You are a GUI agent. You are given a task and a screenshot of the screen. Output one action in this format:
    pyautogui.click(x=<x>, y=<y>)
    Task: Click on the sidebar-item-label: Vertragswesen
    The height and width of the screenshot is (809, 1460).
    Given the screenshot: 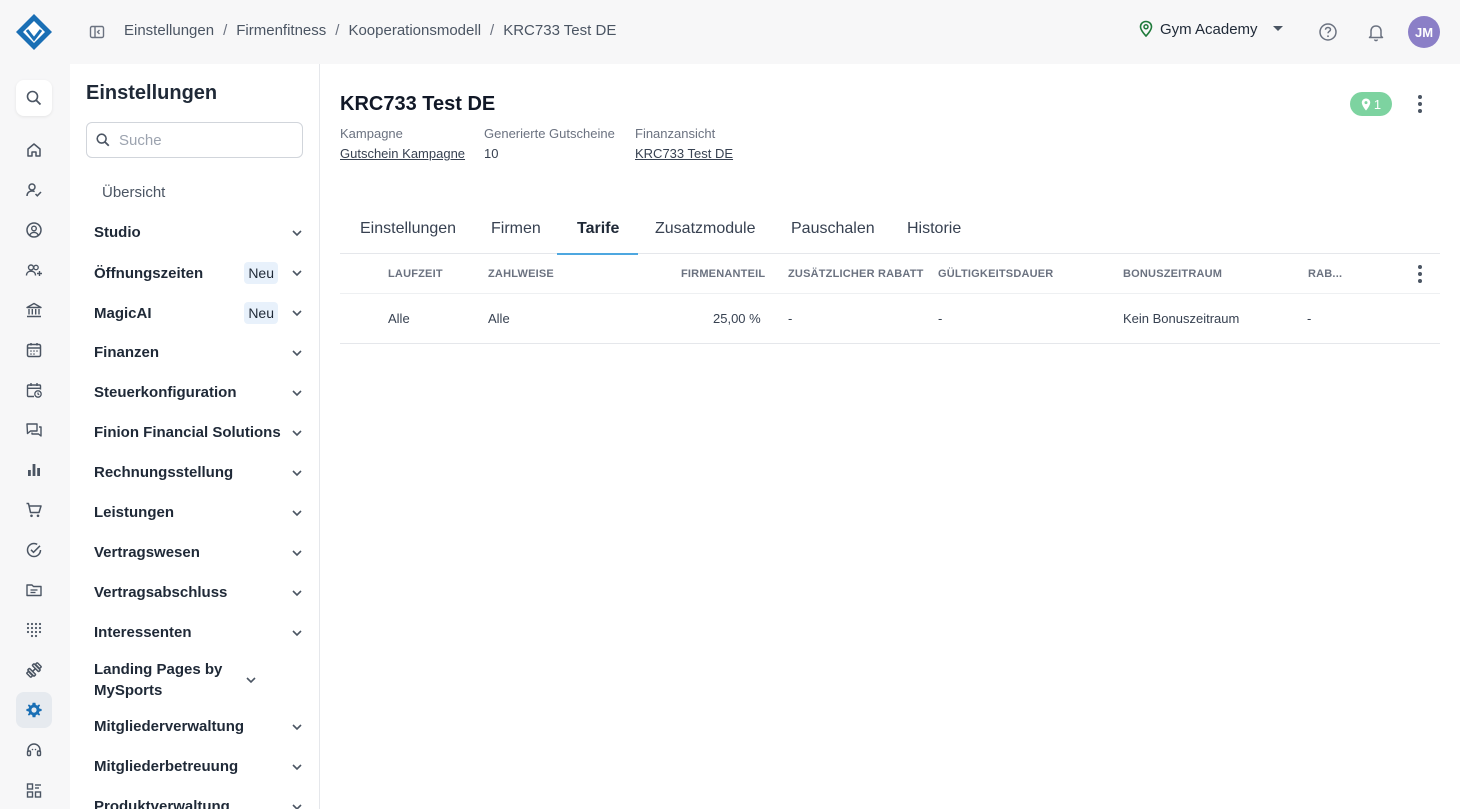 What is the action you would take?
    pyautogui.click(x=147, y=552)
    